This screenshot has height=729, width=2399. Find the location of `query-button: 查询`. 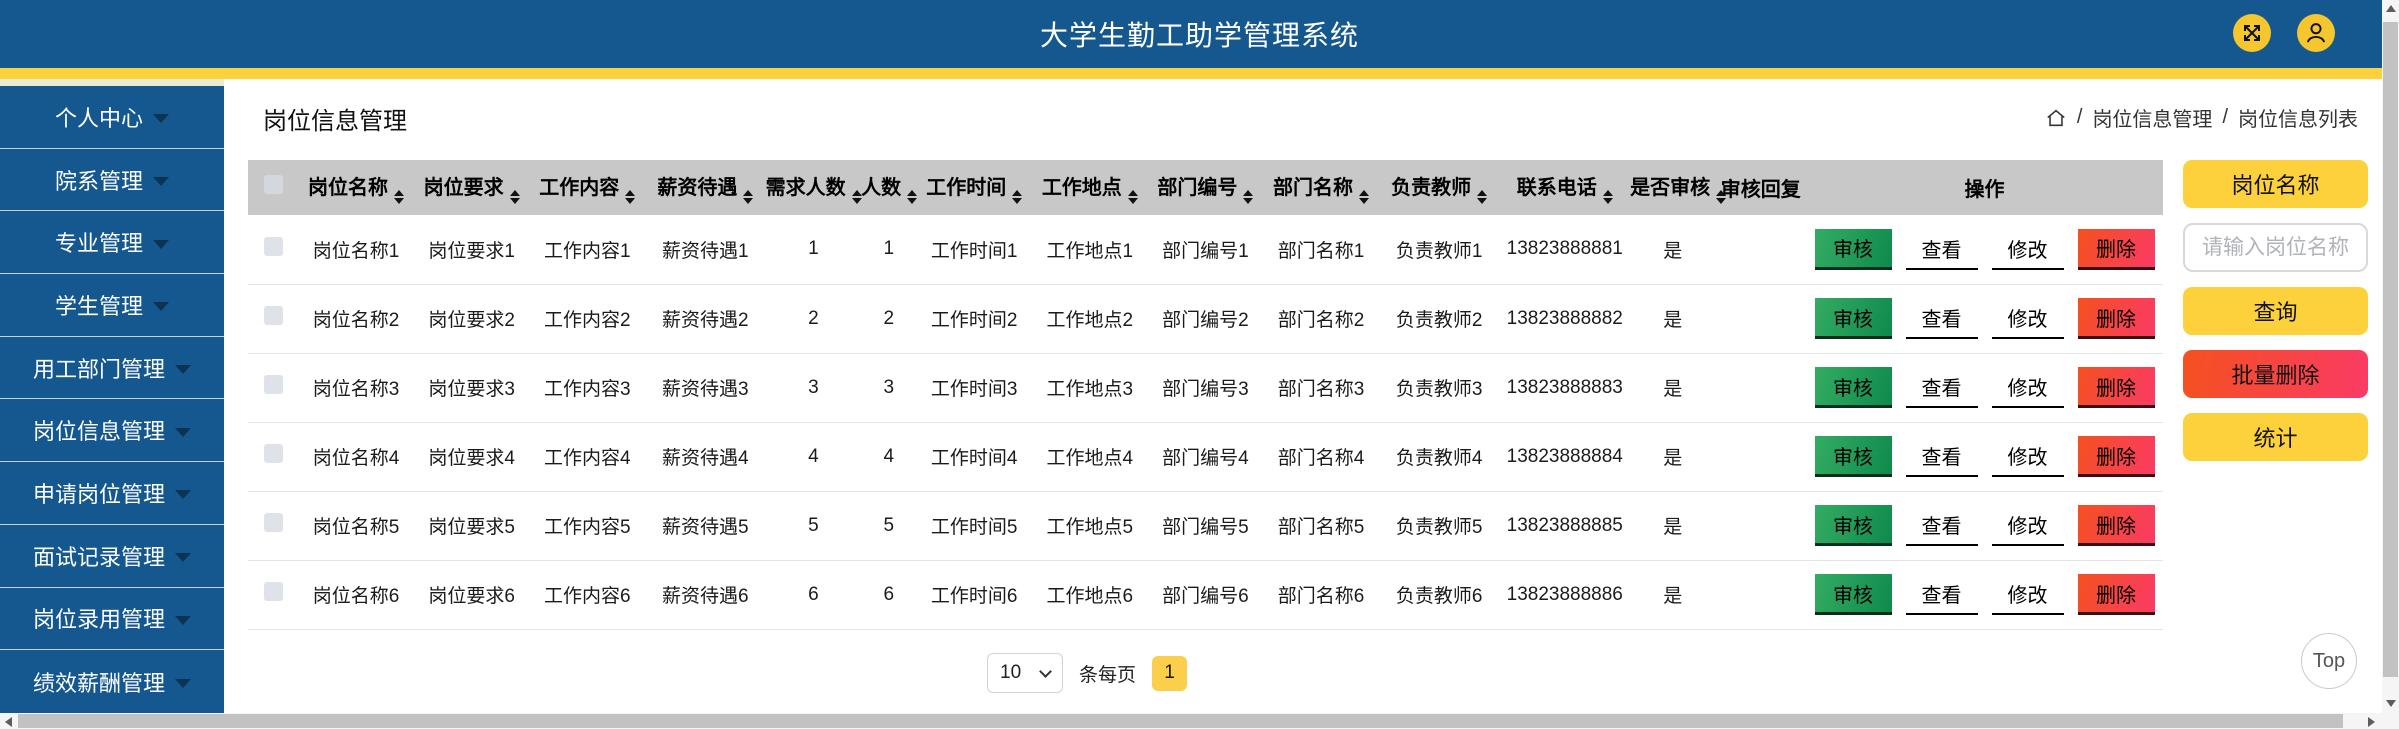

query-button: 查询 is located at coordinates (2275, 311).